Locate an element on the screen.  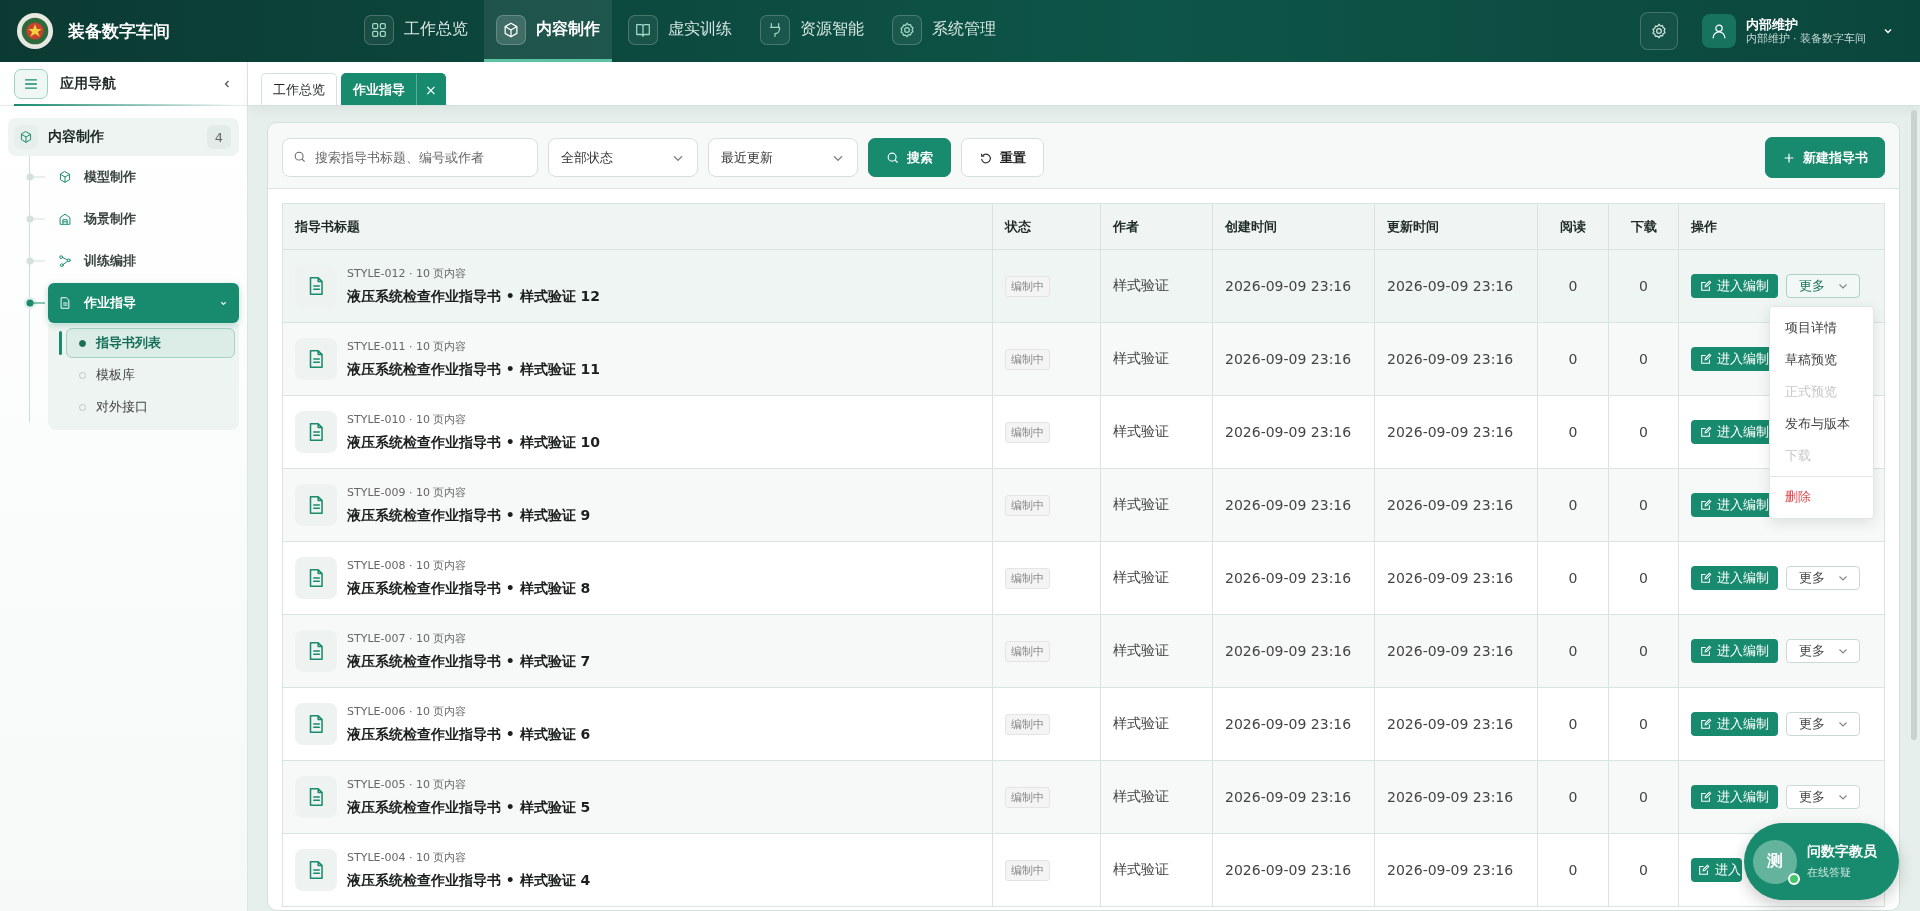
section-label: 内容制作 is located at coordinates (76, 137).